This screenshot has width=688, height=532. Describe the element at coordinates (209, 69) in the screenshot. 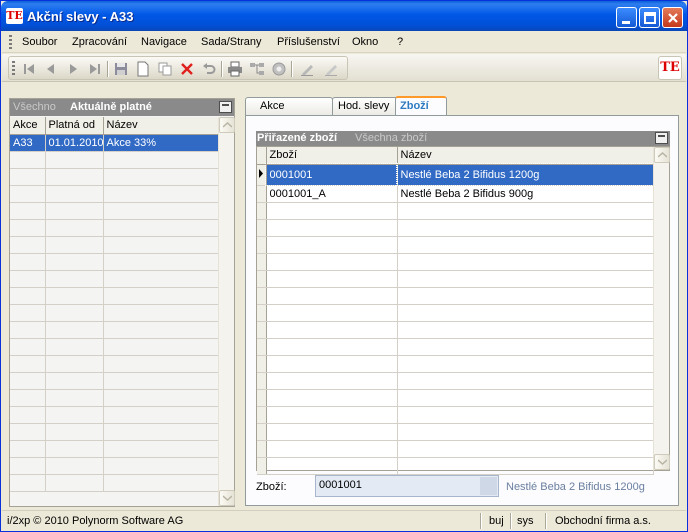

I see `undo-icon` at that location.